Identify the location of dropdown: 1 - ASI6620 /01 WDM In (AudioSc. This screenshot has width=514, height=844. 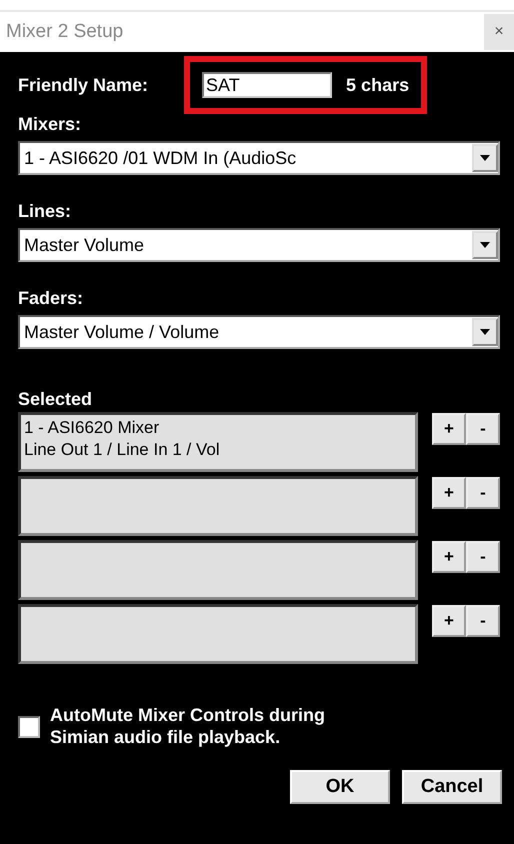
(259, 158).